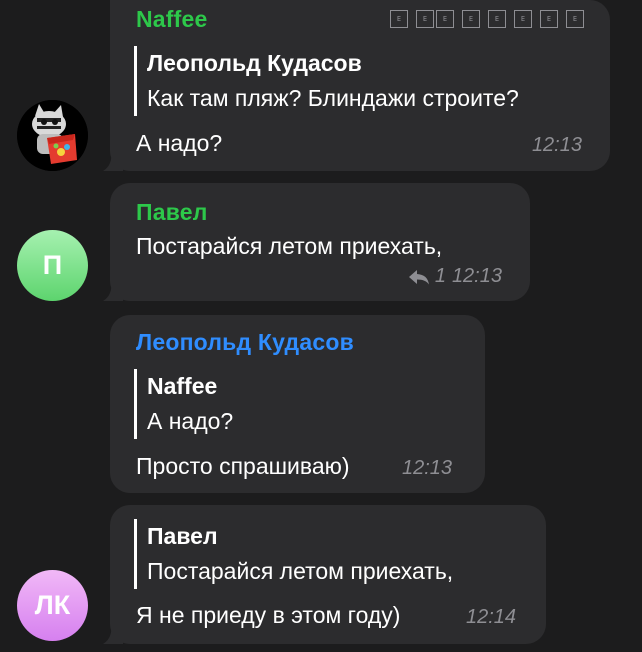 The width and height of the screenshot is (642, 652). I want to click on message-time: 12:14, so click(491, 617).